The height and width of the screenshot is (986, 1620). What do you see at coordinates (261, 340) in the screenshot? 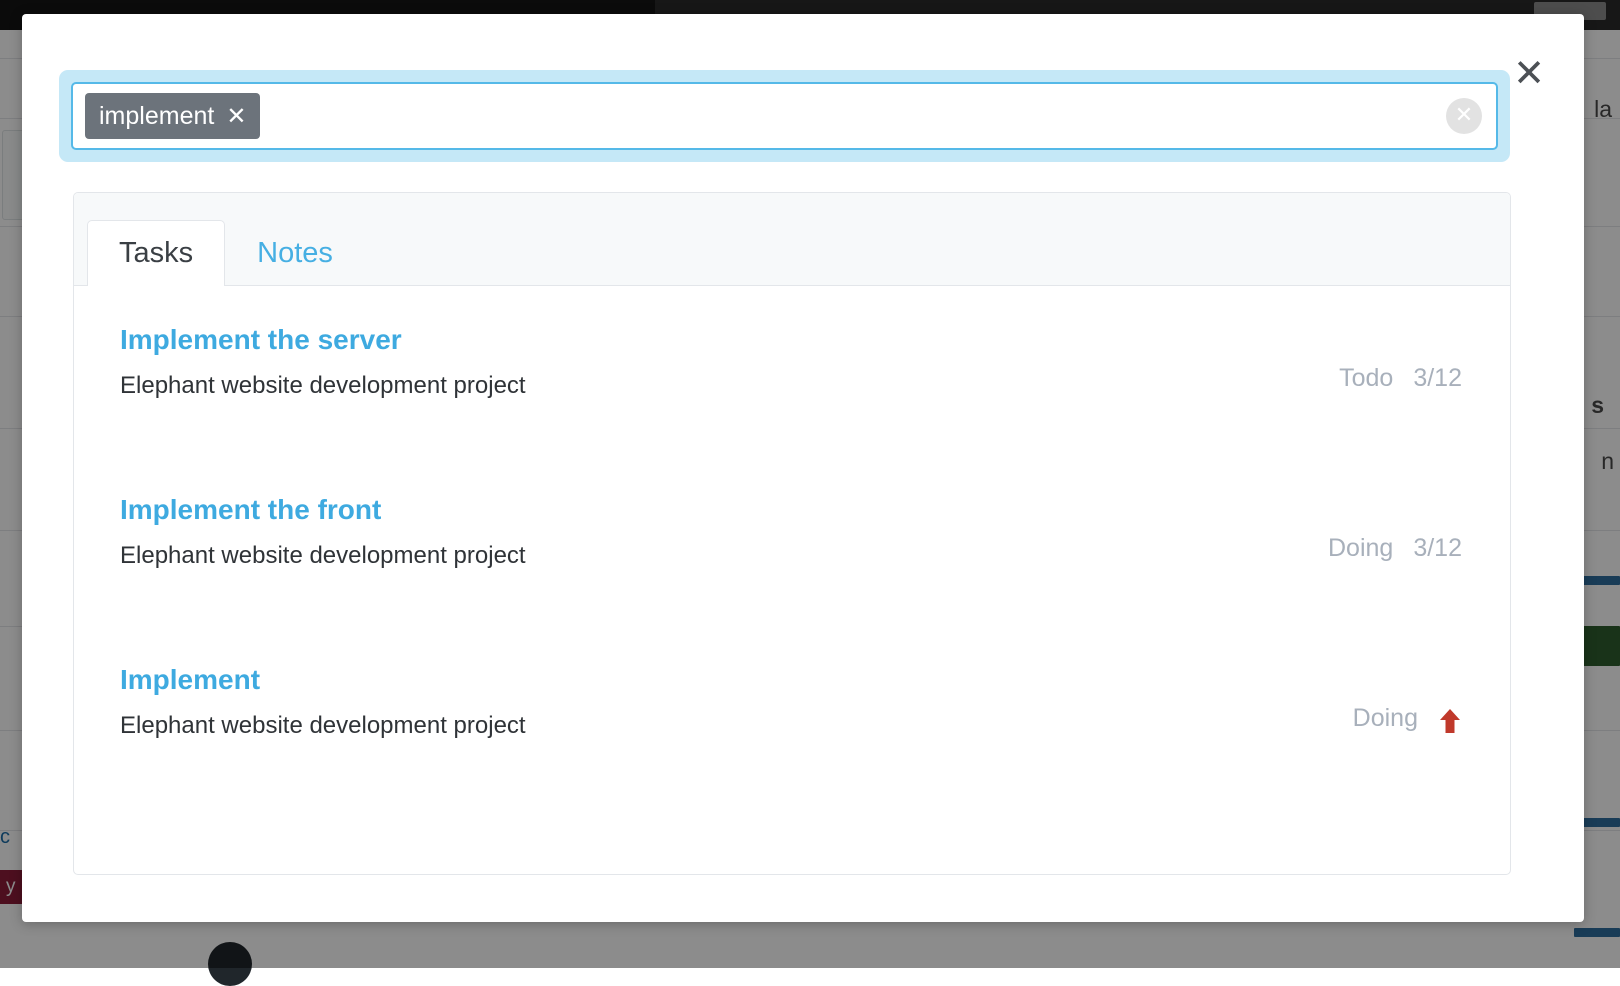
I see `result-title: Implement the server` at bounding box center [261, 340].